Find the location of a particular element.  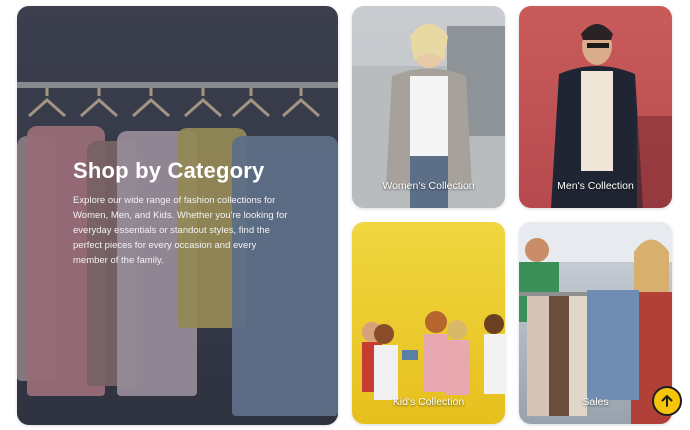

category-label: Sales is located at coordinates (595, 402).